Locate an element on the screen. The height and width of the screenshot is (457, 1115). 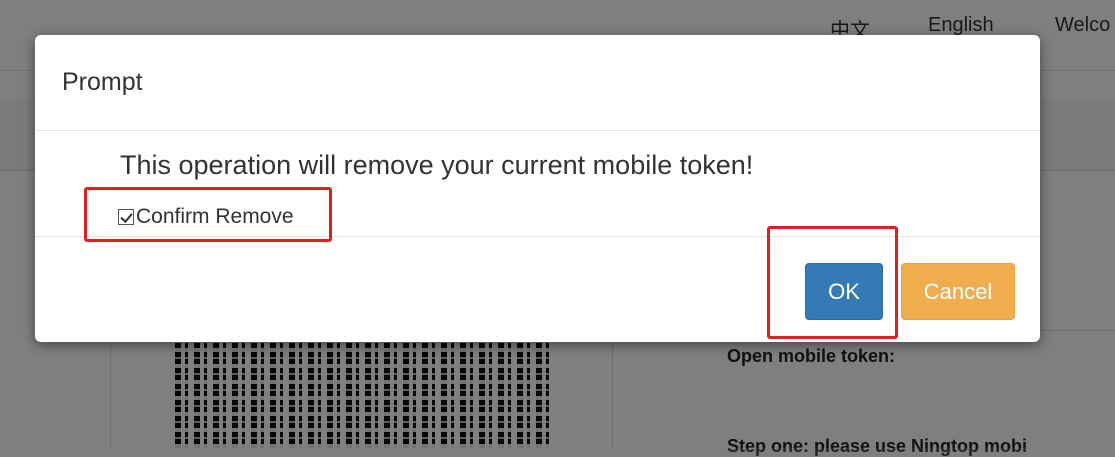
dialog-title: Prompt is located at coordinates (102, 82).